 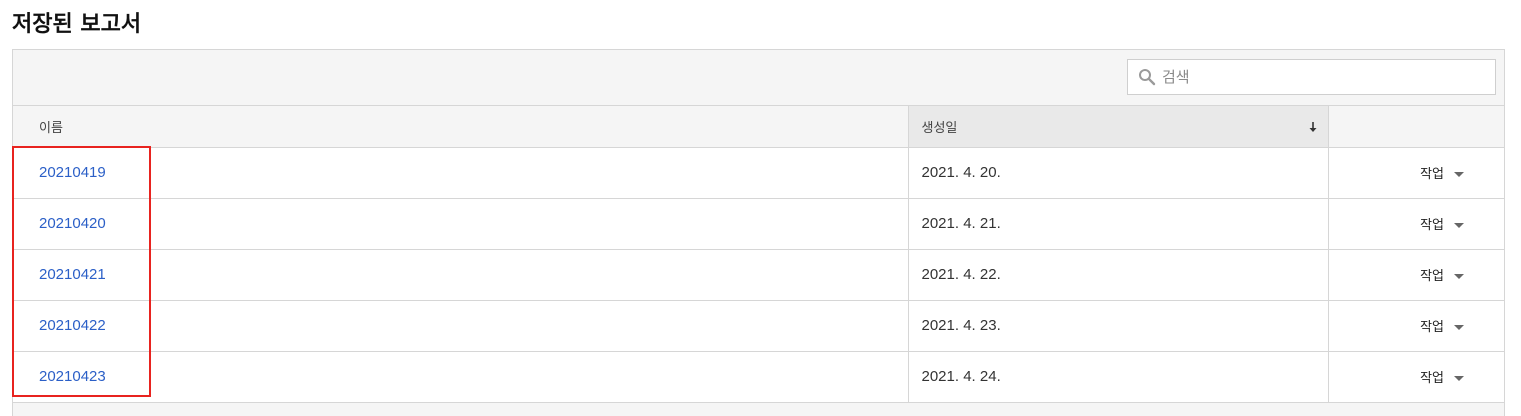 I want to click on table-row: 20210422 2021. 4. 23. 작업, so click(x=758, y=326).